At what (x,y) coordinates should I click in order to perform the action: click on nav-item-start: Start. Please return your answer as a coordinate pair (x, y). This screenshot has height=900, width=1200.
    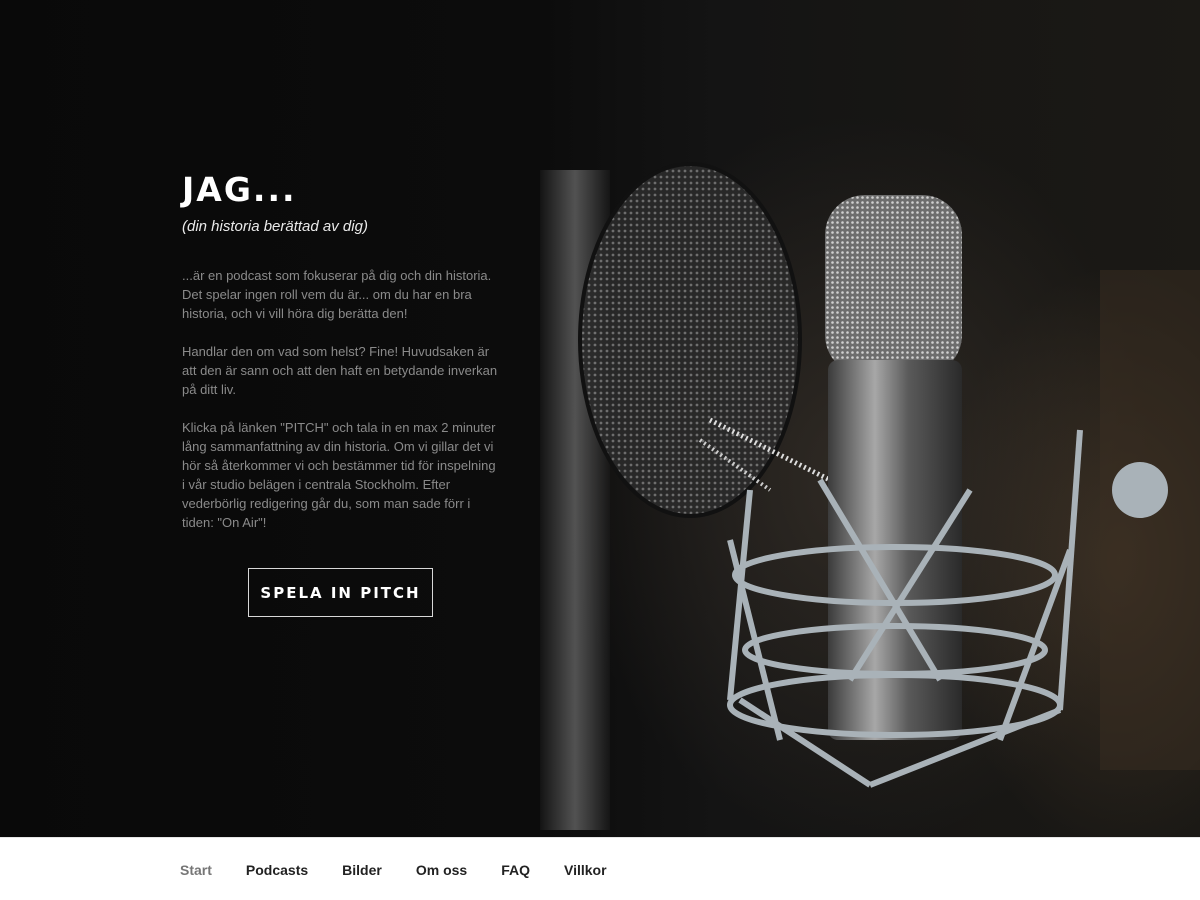
    Looking at the image, I should click on (196, 870).